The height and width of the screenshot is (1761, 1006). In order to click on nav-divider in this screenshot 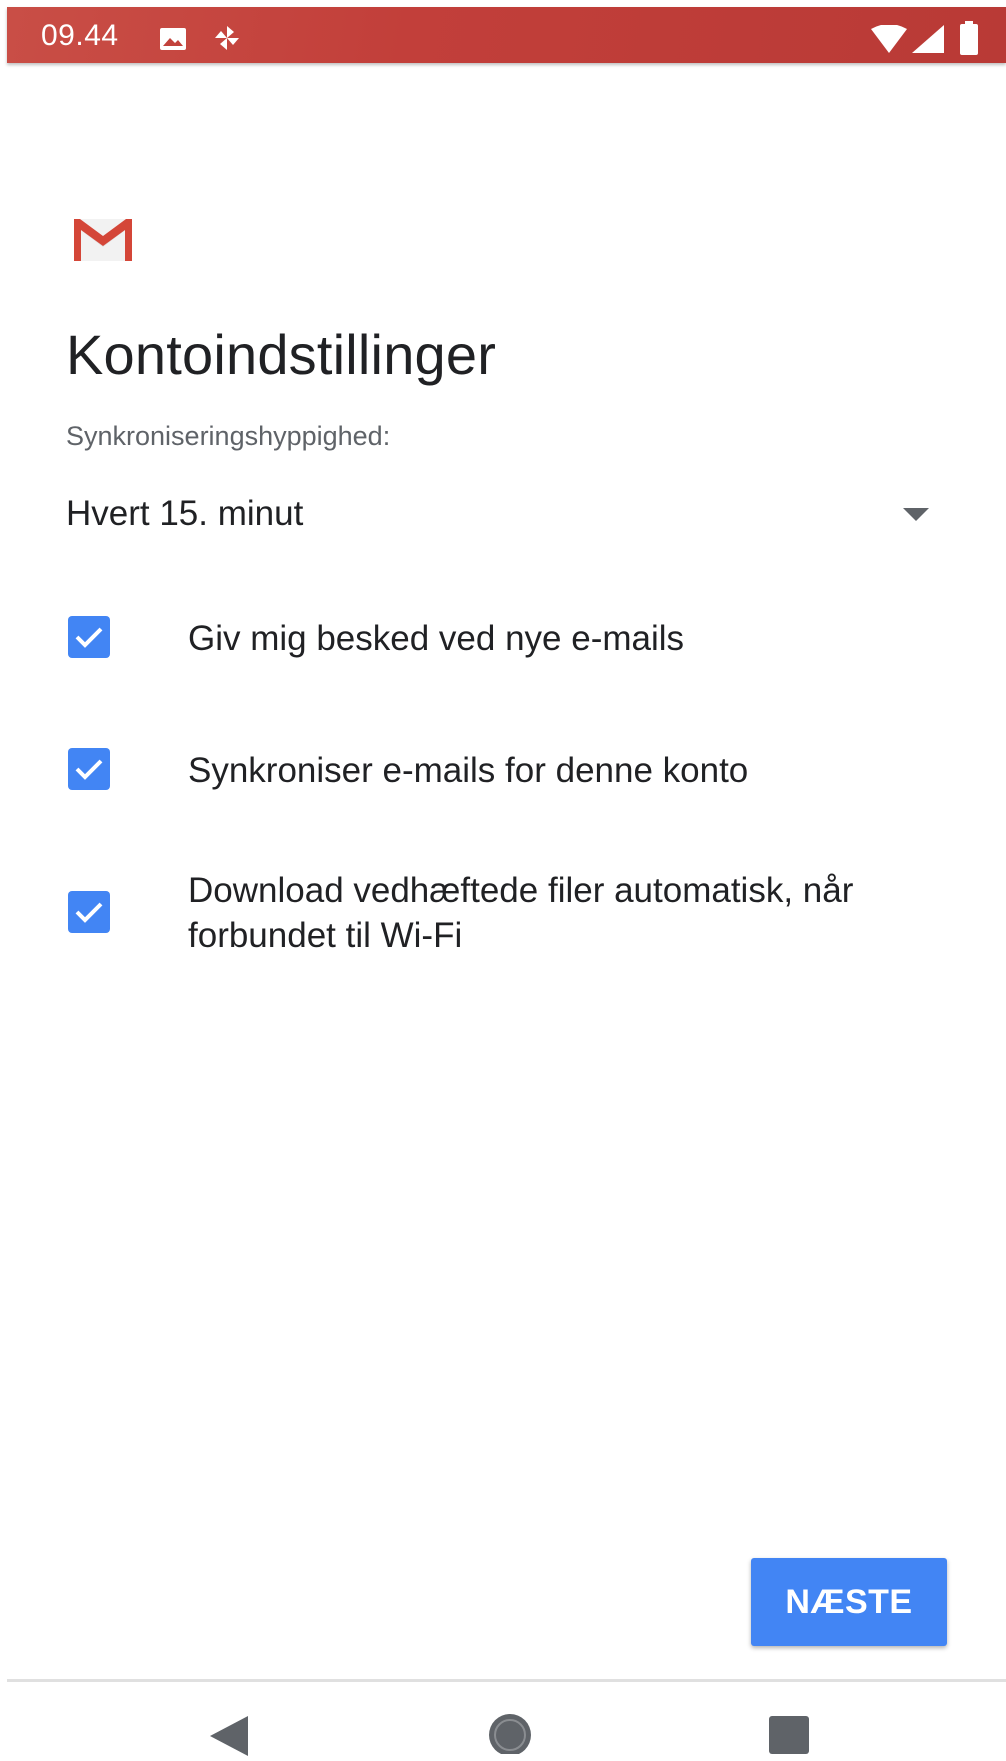, I will do `click(506, 1680)`.